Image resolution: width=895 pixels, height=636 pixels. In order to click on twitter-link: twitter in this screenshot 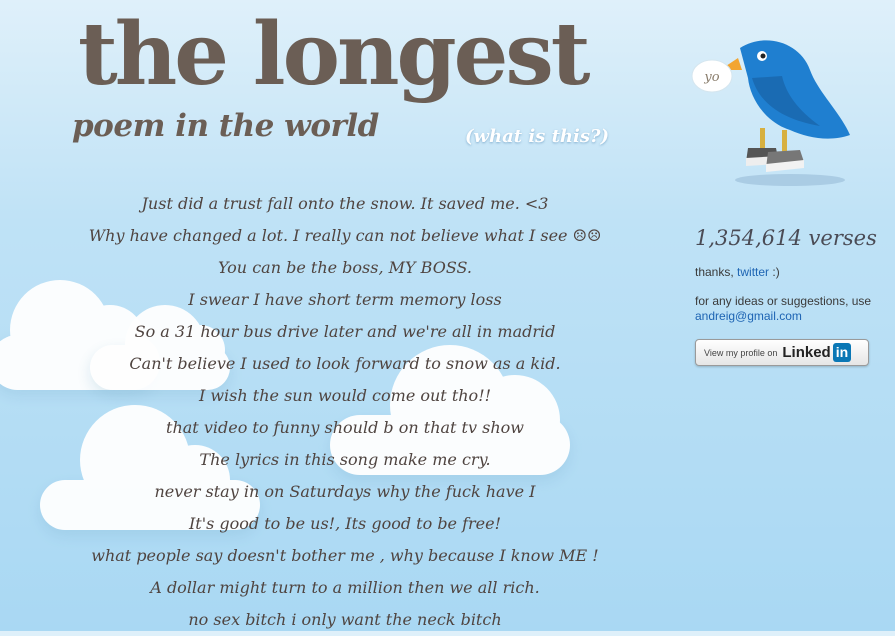, I will do `click(753, 272)`.